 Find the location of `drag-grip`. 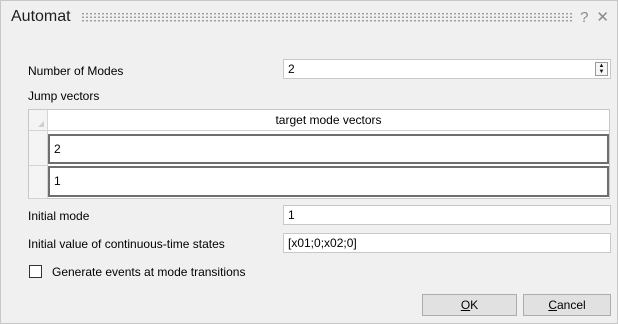

drag-grip is located at coordinates (327, 17).